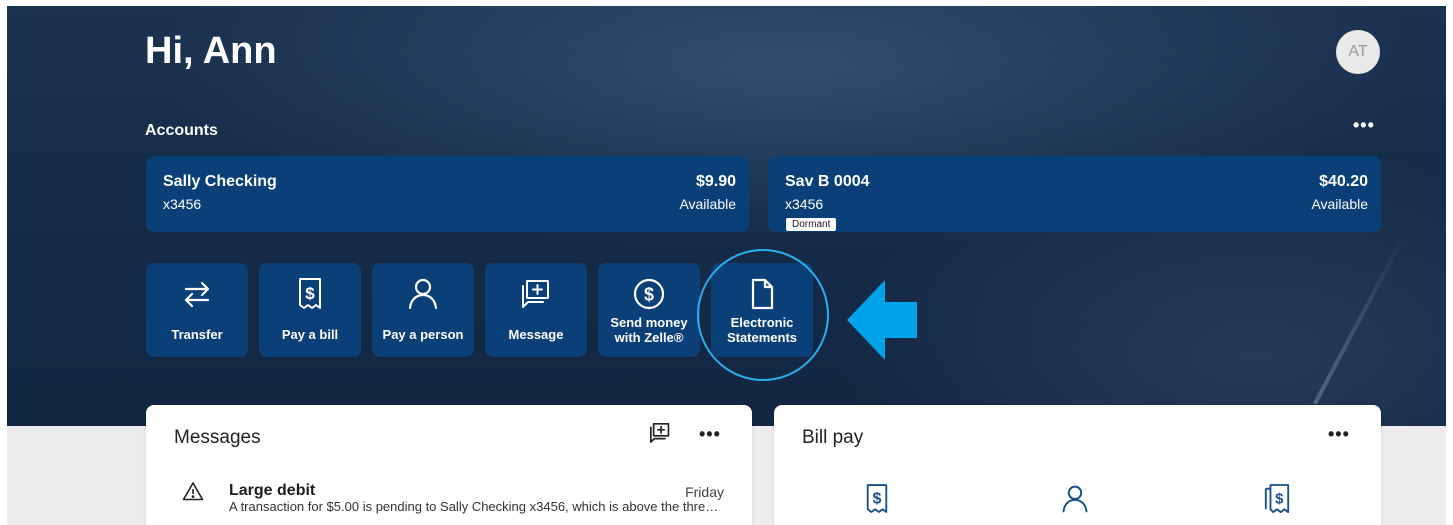 Image resolution: width=1453 pixels, height=525 pixels. I want to click on pay-person-label: Pay a person, so click(423, 334).